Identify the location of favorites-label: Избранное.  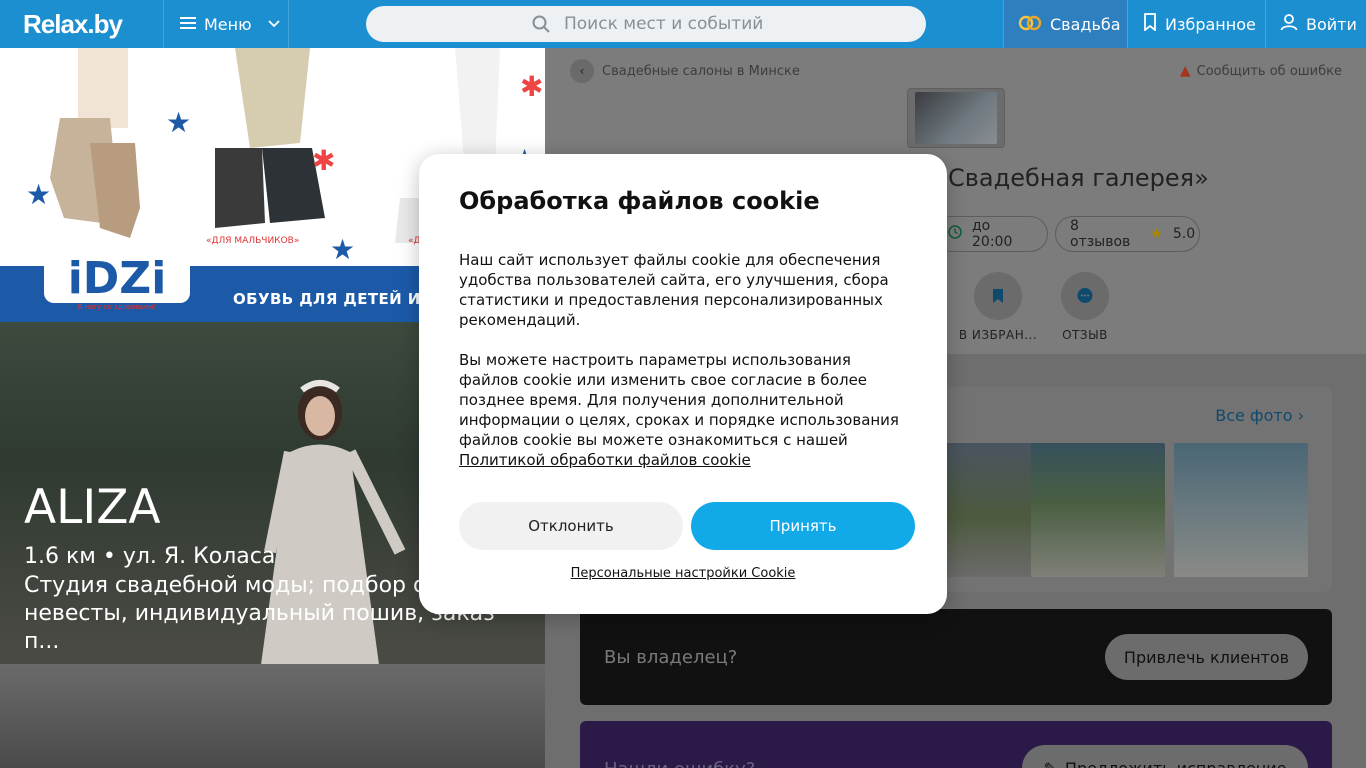
(1210, 24).